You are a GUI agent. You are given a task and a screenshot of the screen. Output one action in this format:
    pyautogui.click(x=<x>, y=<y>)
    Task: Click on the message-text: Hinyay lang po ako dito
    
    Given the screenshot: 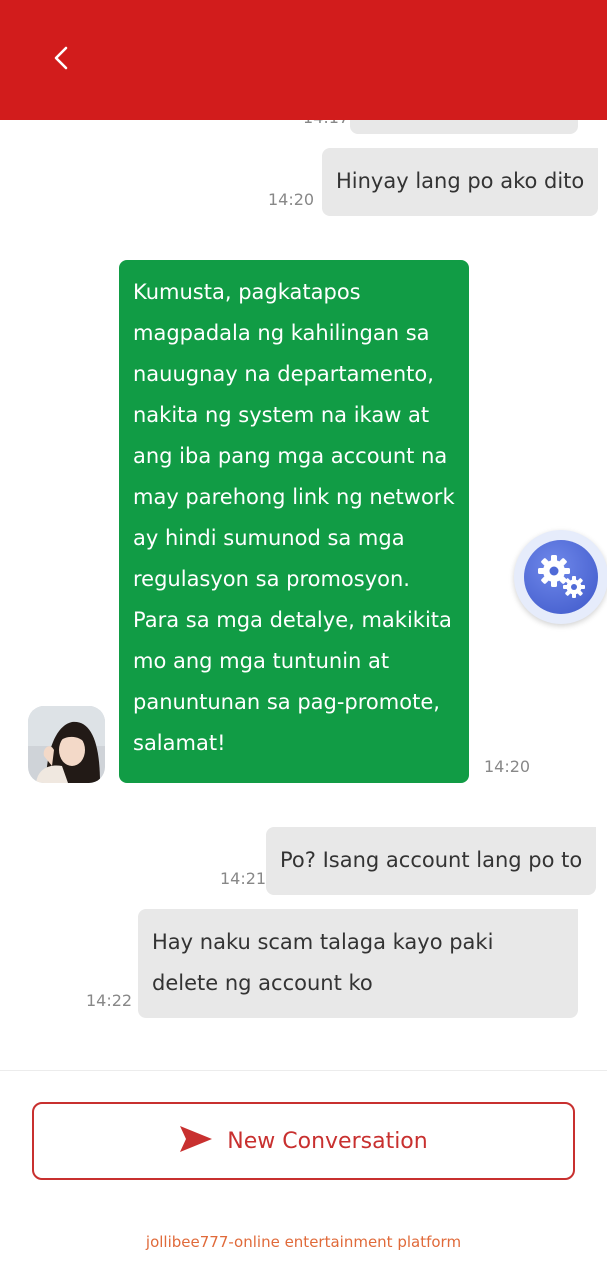 What is the action you would take?
    pyautogui.click(x=460, y=181)
    